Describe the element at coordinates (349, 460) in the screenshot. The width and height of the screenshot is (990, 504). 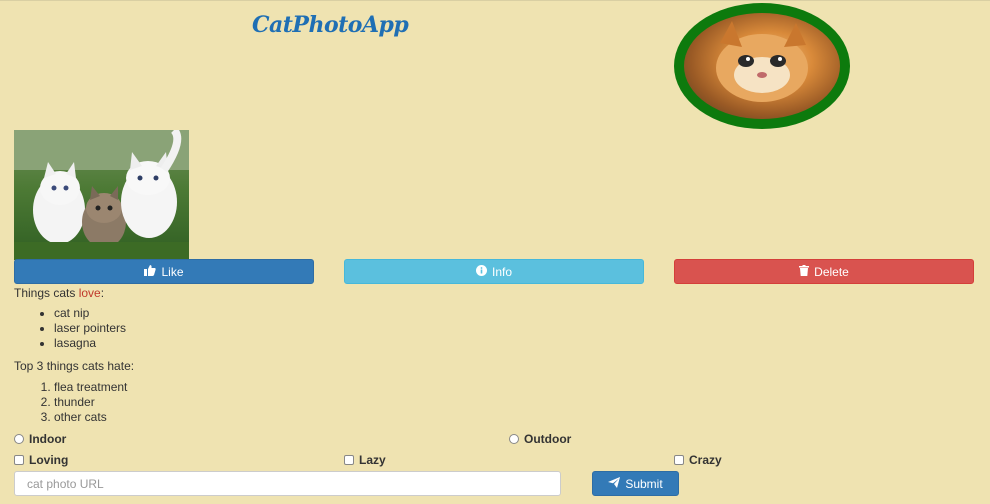
I see `checkbox-lazy-control` at that location.